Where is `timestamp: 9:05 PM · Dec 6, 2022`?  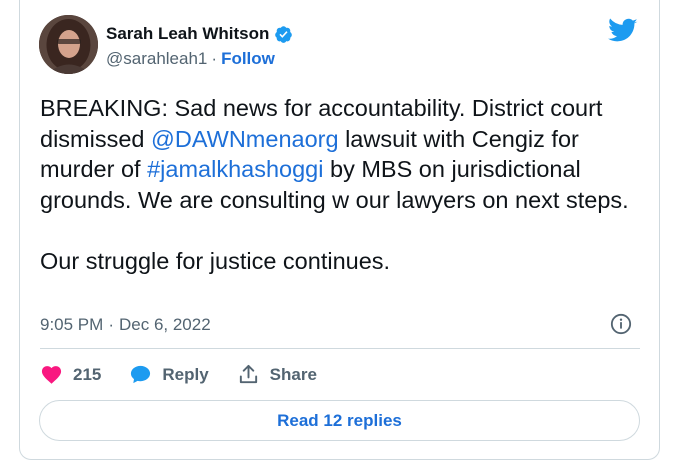
timestamp: 9:05 PM · Dec 6, 2022 is located at coordinates (125, 325).